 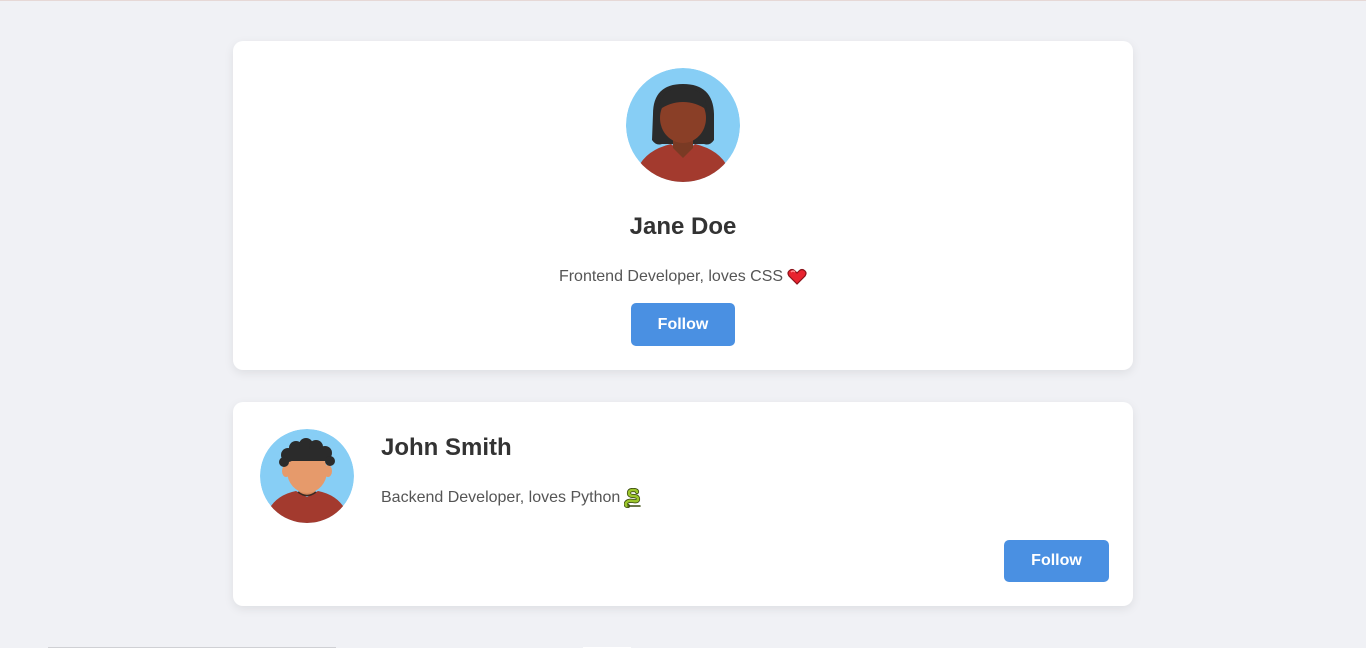 What do you see at coordinates (446, 447) in the screenshot?
I see `profile-name: John Smith` at bounding box center [446, 447].